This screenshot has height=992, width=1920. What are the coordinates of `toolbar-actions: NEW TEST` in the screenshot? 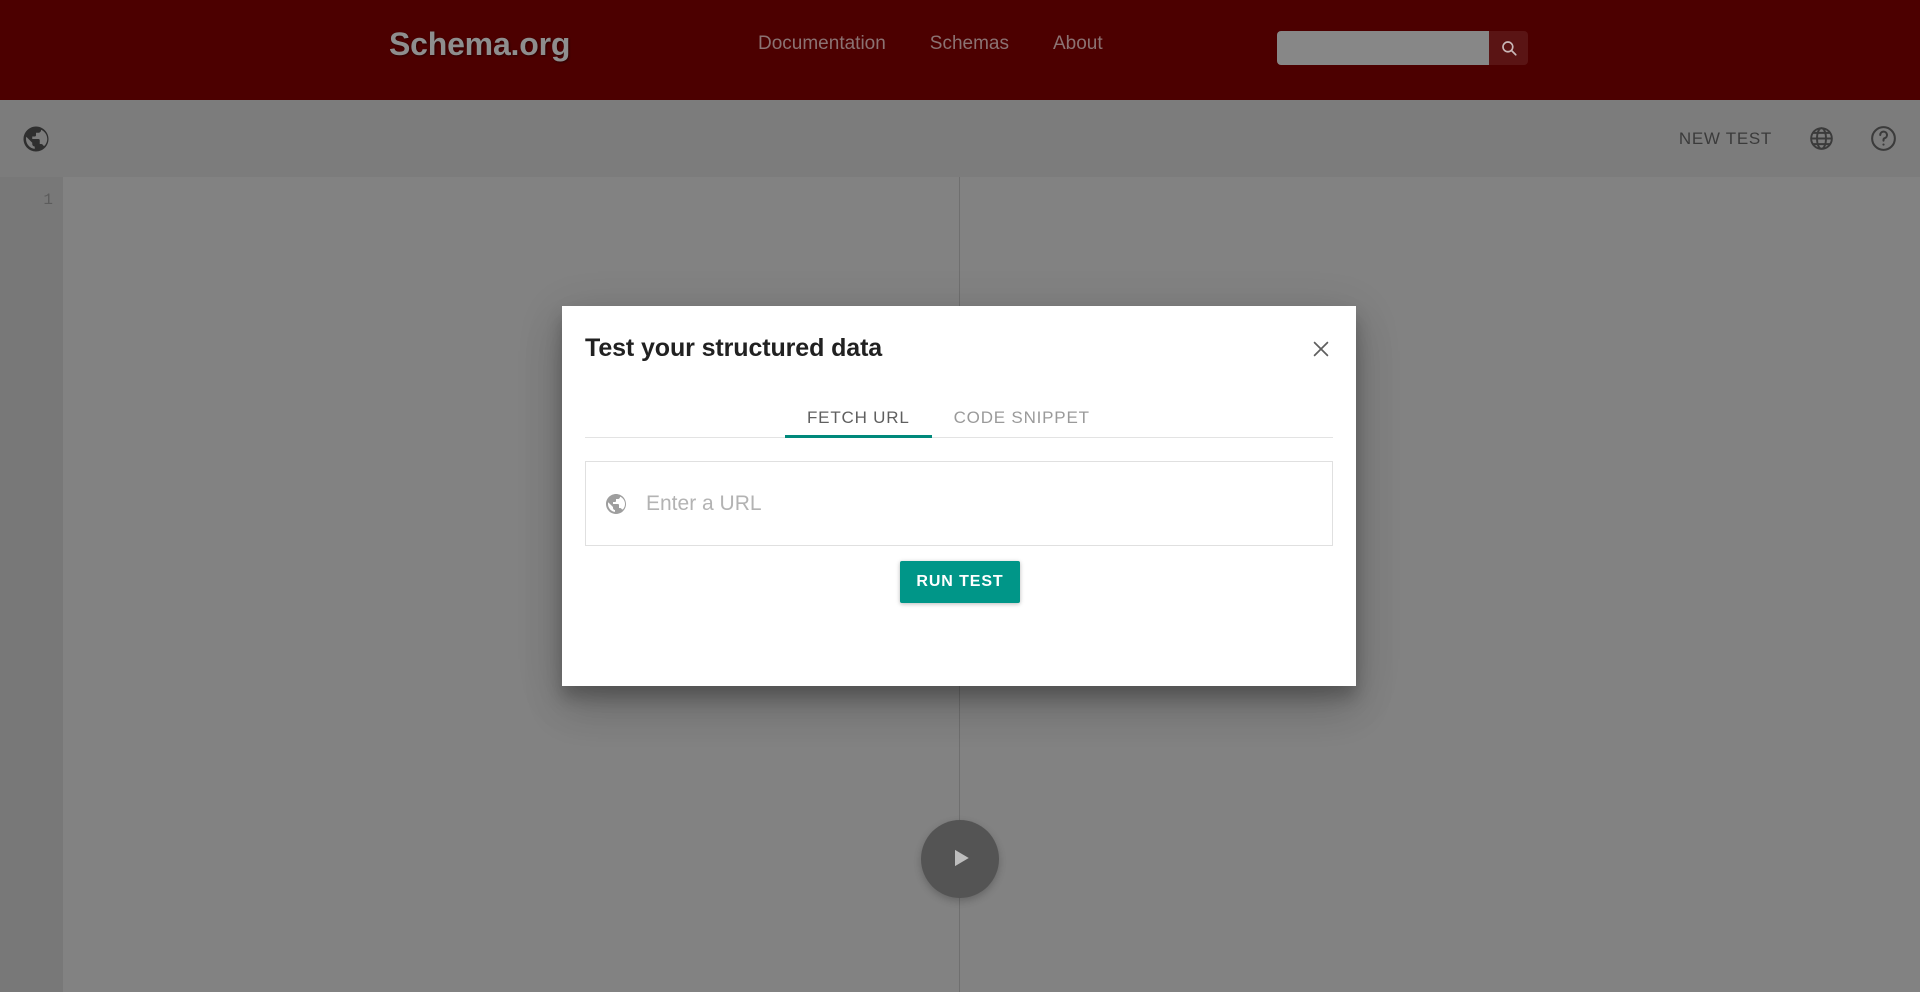 It's located at (1787, 138).